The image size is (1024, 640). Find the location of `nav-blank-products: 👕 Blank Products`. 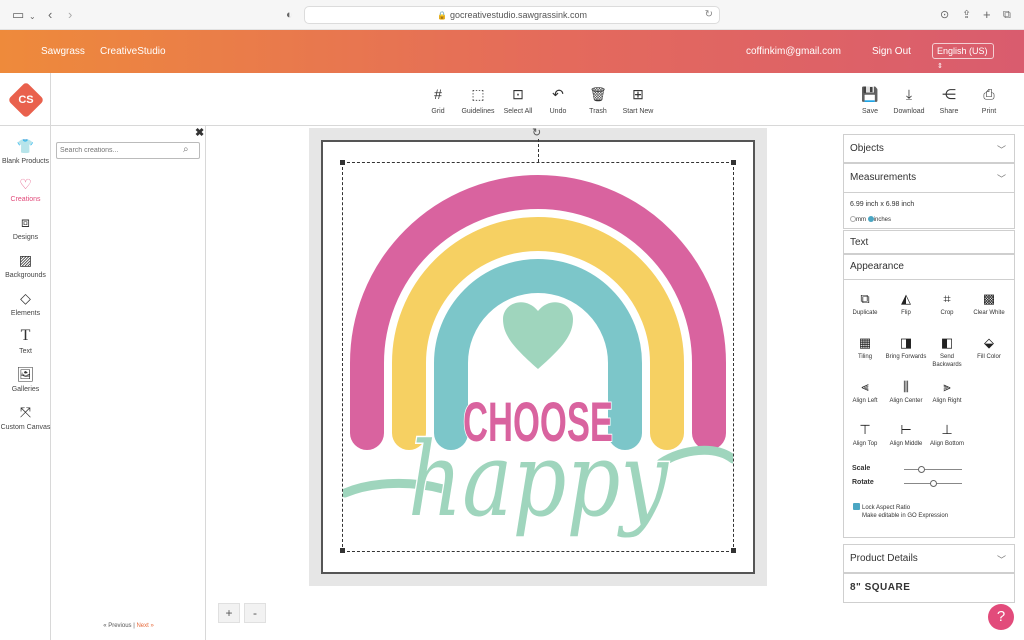

nav-blank-products: 👕 Blank Products is located at coordinates (25, 151).